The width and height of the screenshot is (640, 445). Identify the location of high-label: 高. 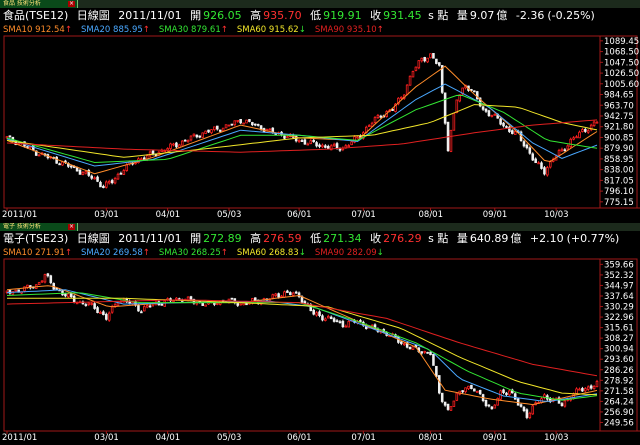
(256, 15).